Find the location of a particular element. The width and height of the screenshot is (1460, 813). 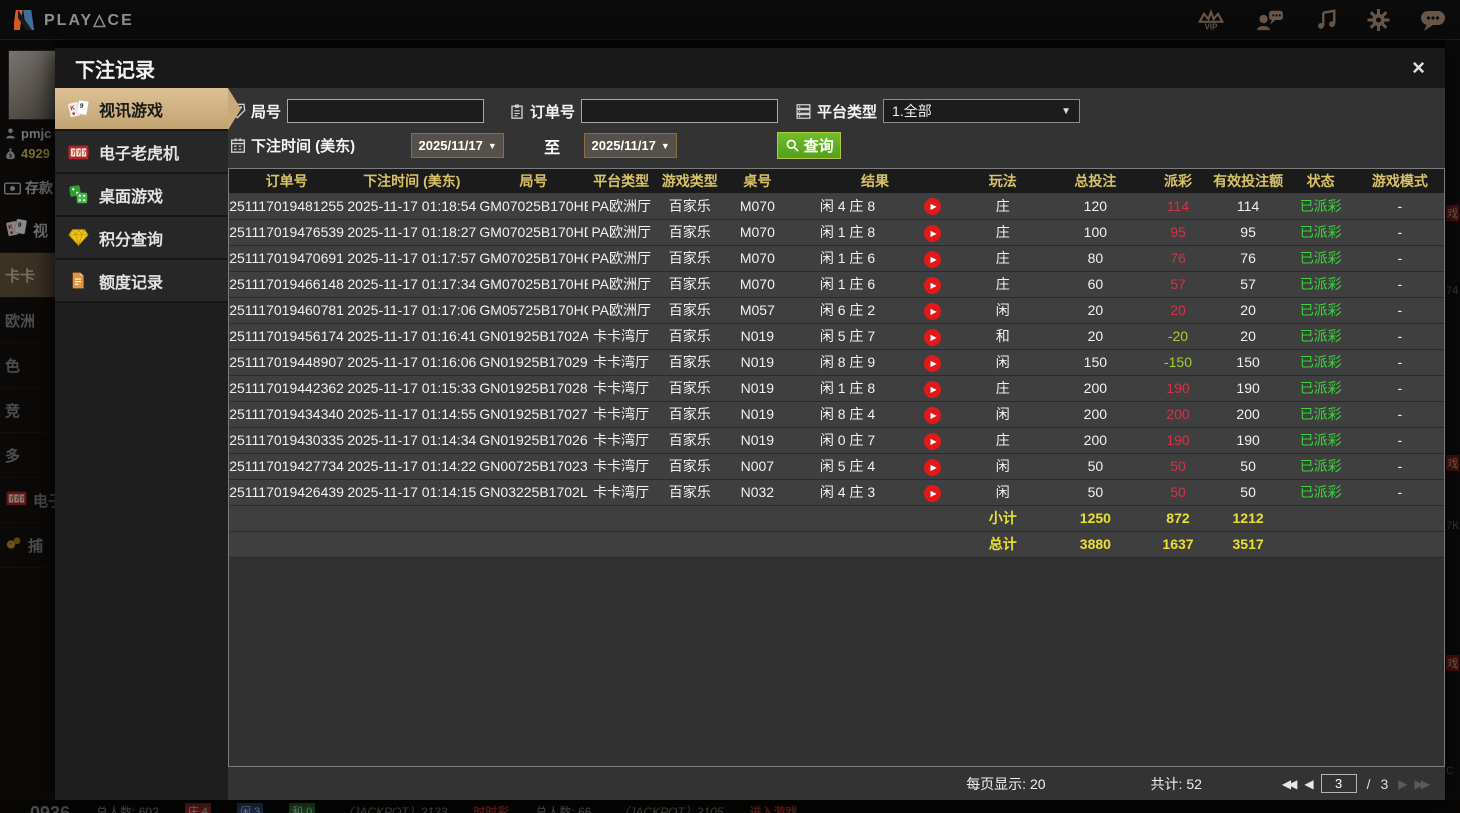

round-cell: GN01925B17027 is located at coordinates (533, 414).